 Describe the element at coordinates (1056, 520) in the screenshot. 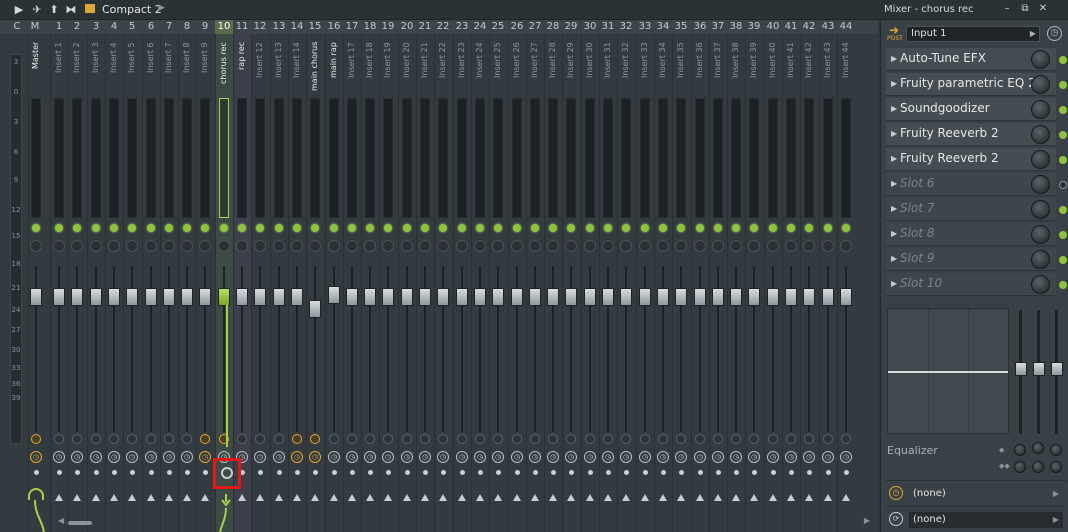

I see `output-route-arrow-icon: ▶` at that location.